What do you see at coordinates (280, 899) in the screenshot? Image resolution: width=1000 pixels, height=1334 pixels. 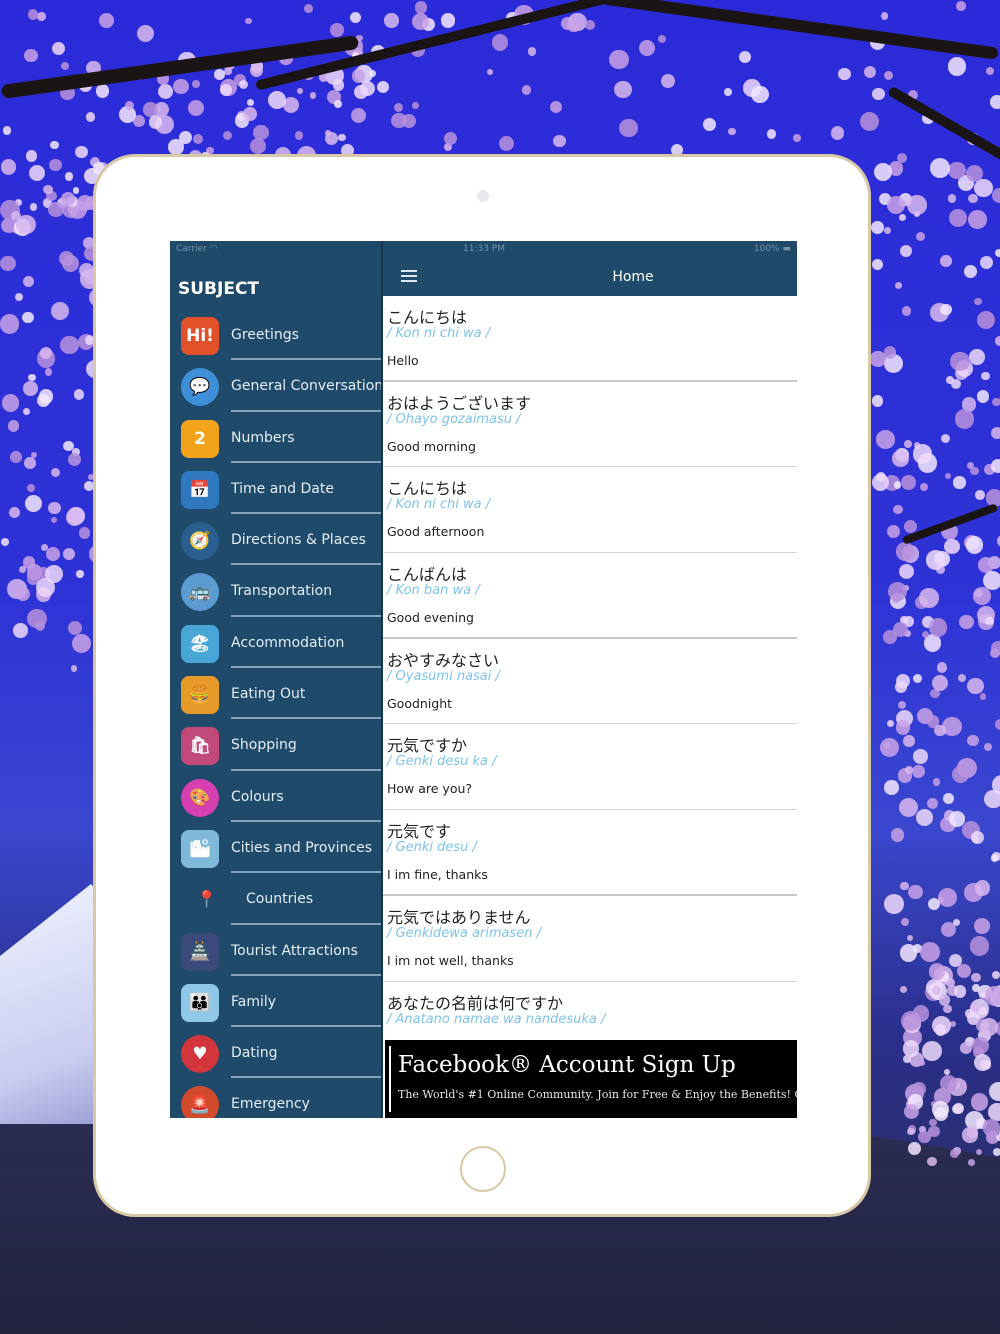 I see `sidebar-item-label: Countries` at bounding box center [280, 899].